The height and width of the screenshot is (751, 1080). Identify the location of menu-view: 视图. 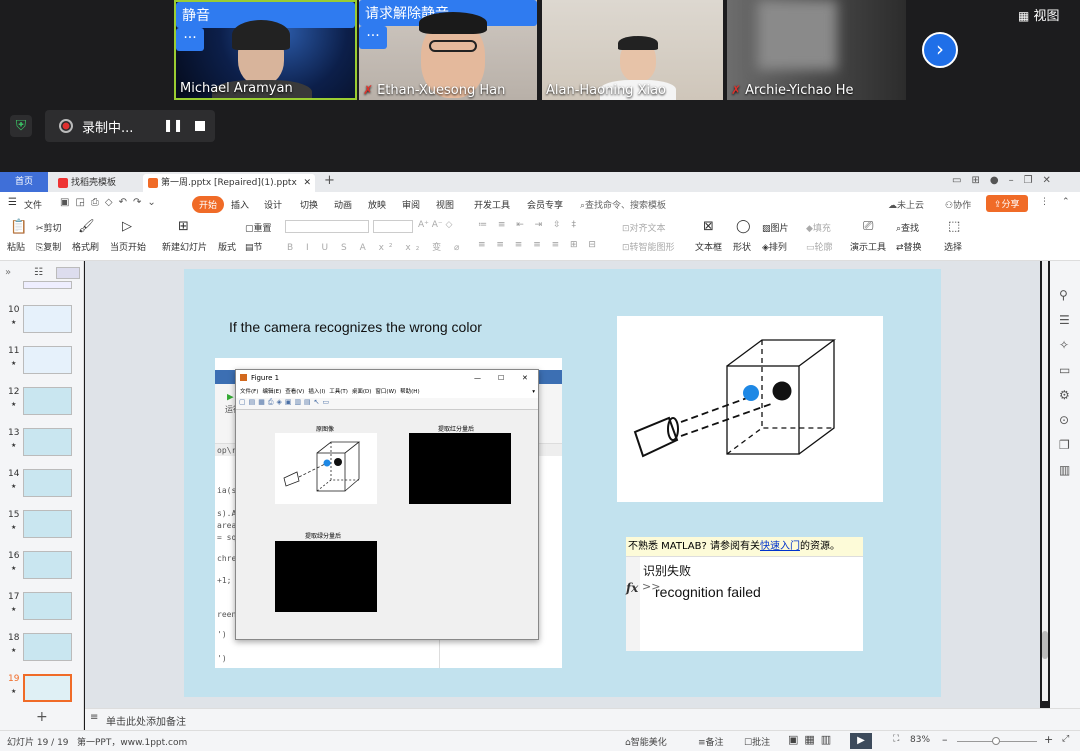
(445, 204).